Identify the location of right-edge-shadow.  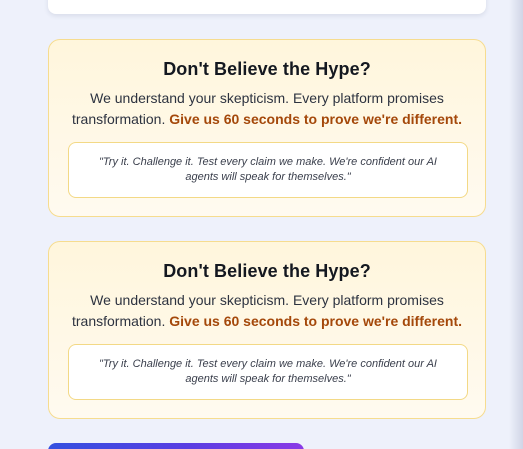
(516, 224).